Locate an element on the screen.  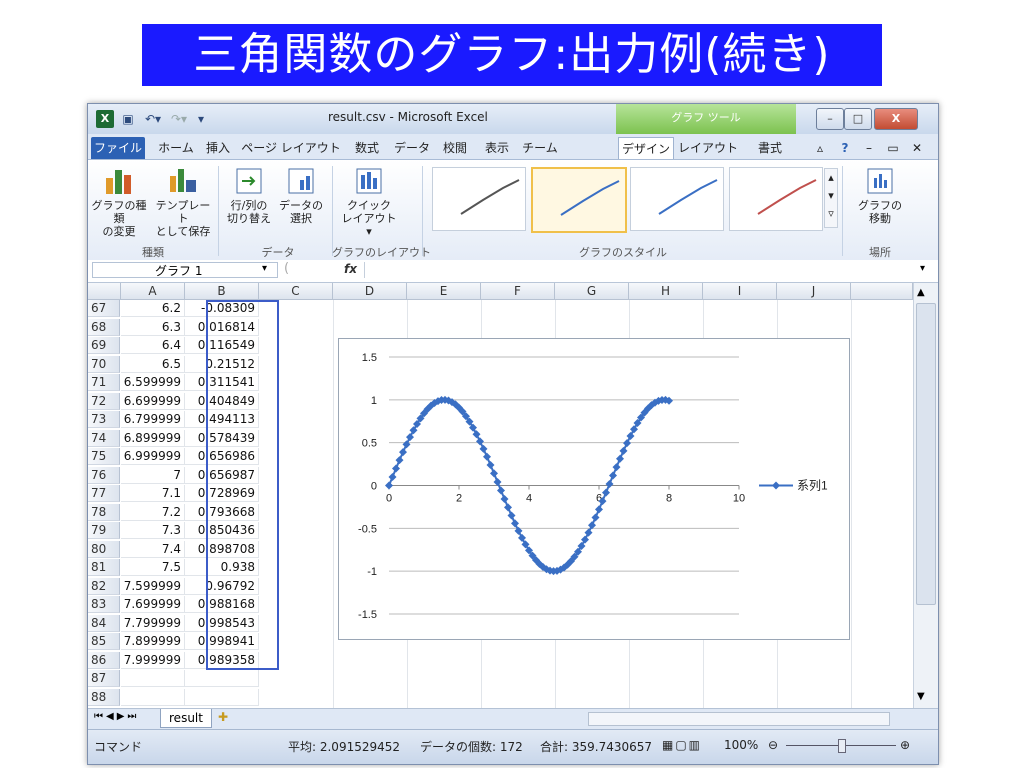
row-header: 70 is located at coordinates (104, 364).